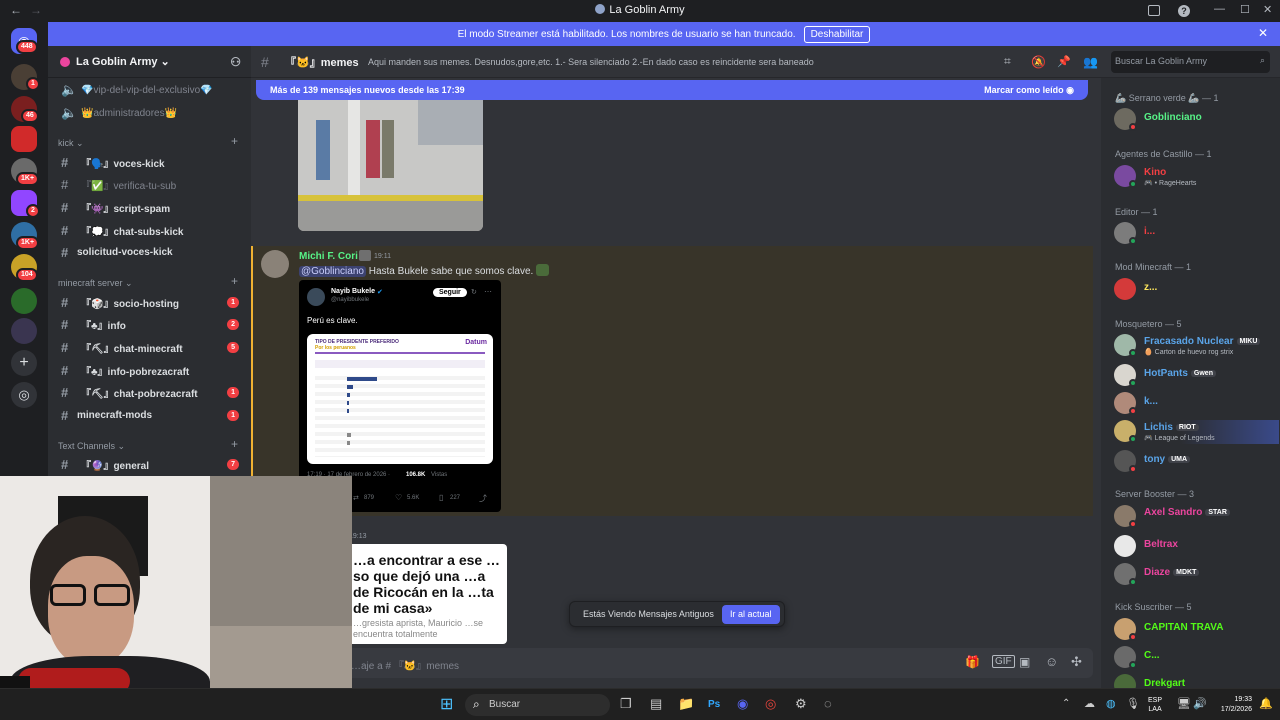  Describe the element at coordinates (71, 143) in the screenshot. I see `category-kick: kick ⌄` at that location.